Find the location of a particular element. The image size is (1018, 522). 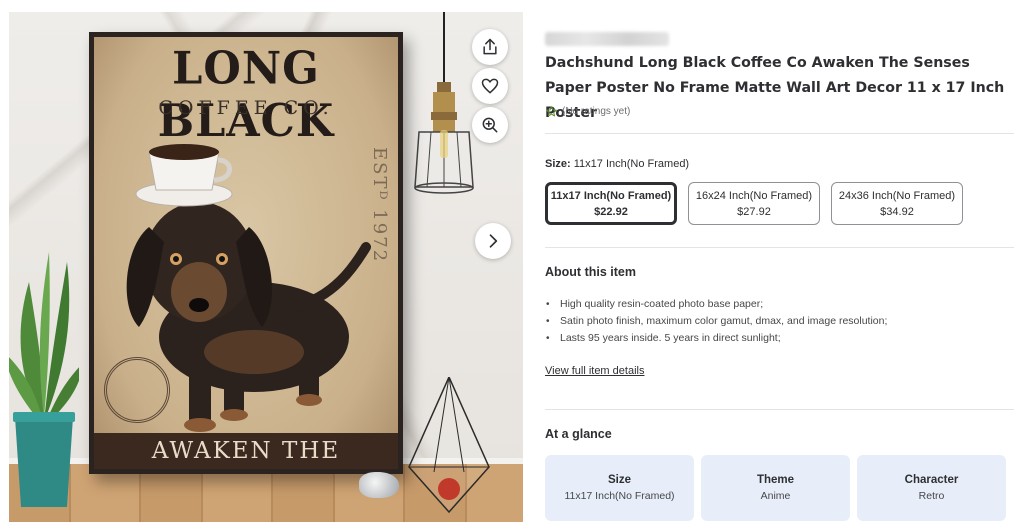

heart-icon is located at coordinates (490, 86).